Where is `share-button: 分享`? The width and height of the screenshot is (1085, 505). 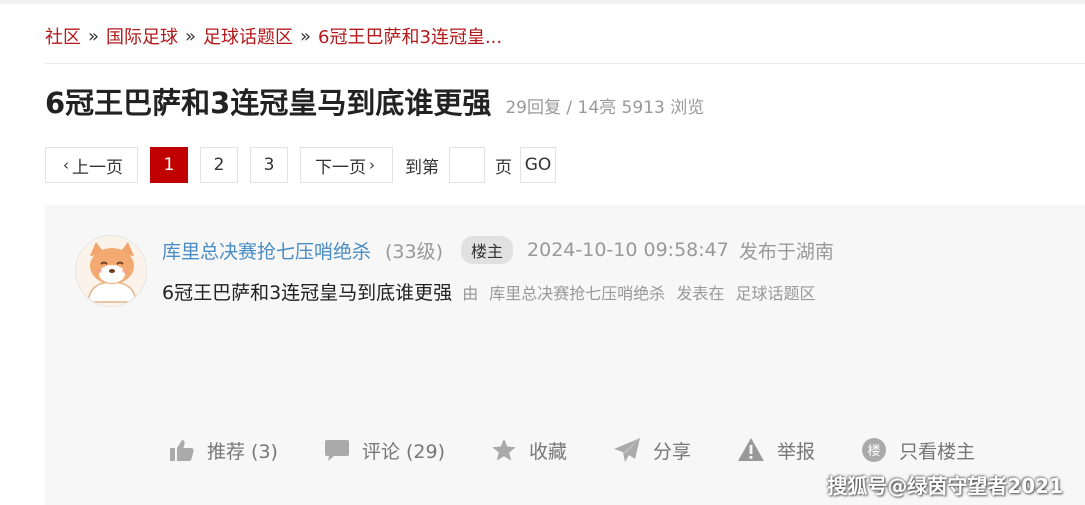
share-button: 分享 is located at coordinates (652, 450).